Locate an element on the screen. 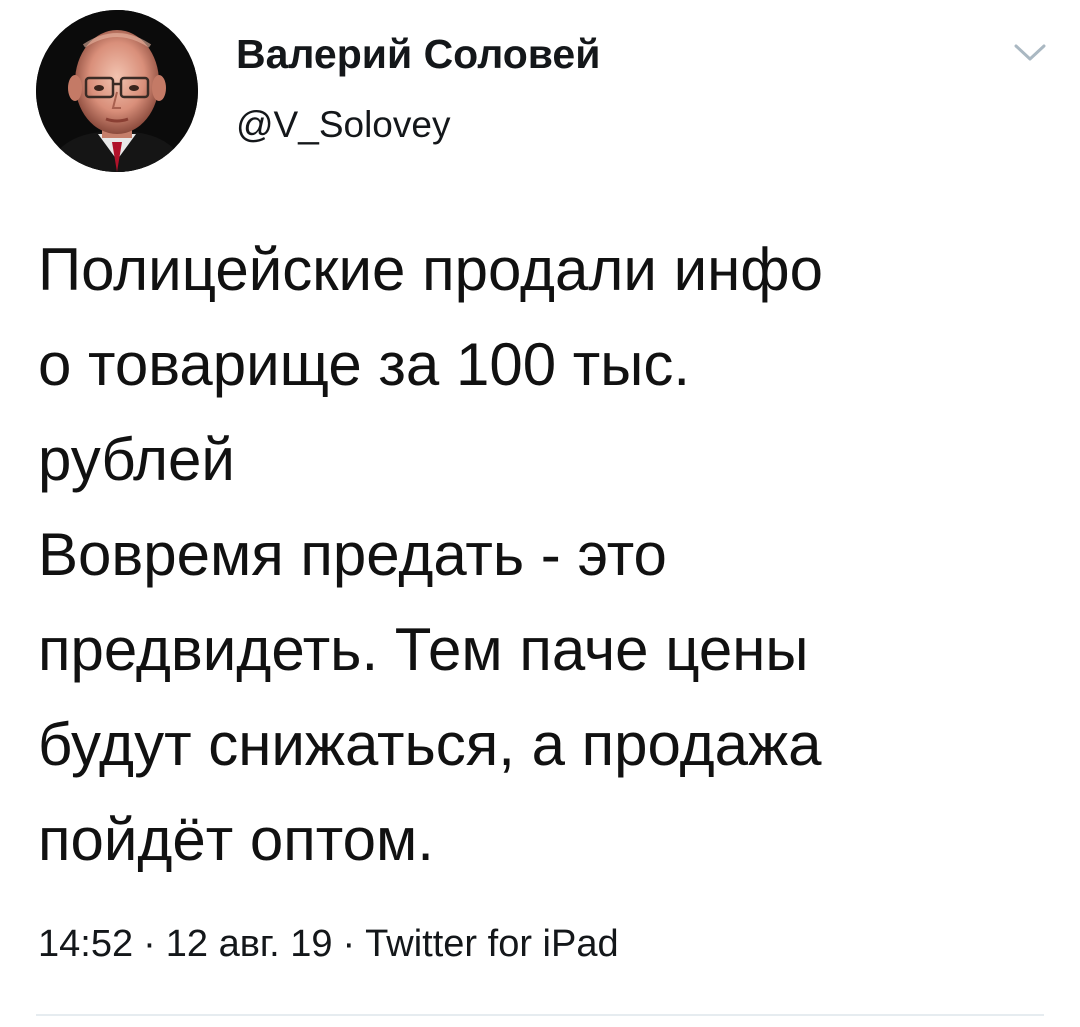 The image size is (1080, 1027). tweet-text-line: о товарище за 100 тыс. is located at coordinates (364, 364).